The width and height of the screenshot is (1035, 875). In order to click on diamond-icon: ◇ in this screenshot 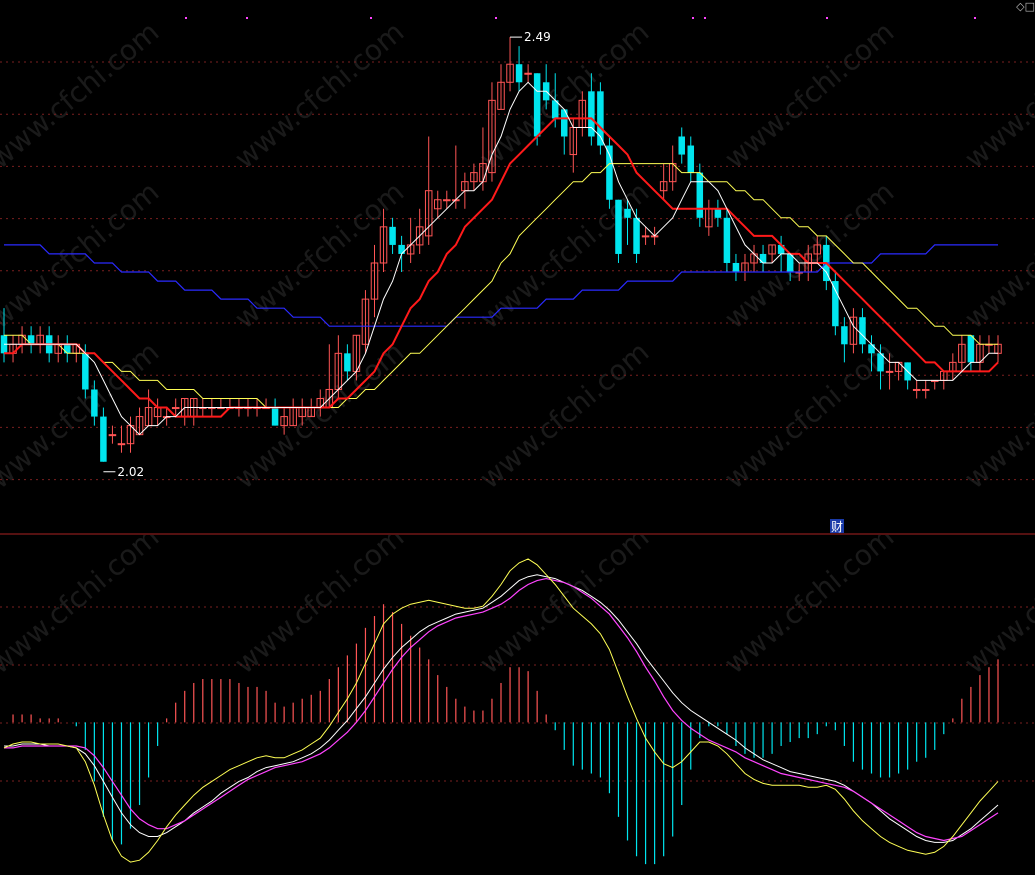, I will do `click(1020, 6)`.